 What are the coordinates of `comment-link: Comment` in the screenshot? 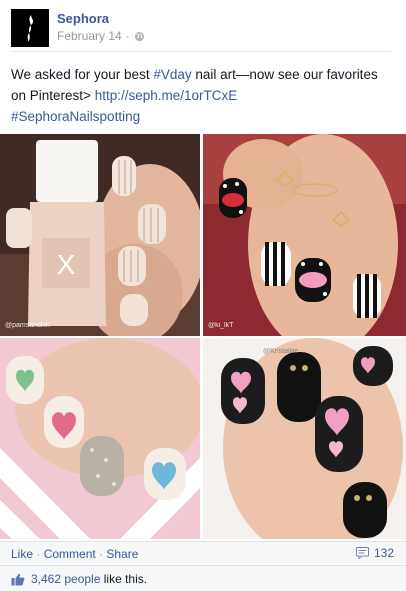 It's located at (70, 554).